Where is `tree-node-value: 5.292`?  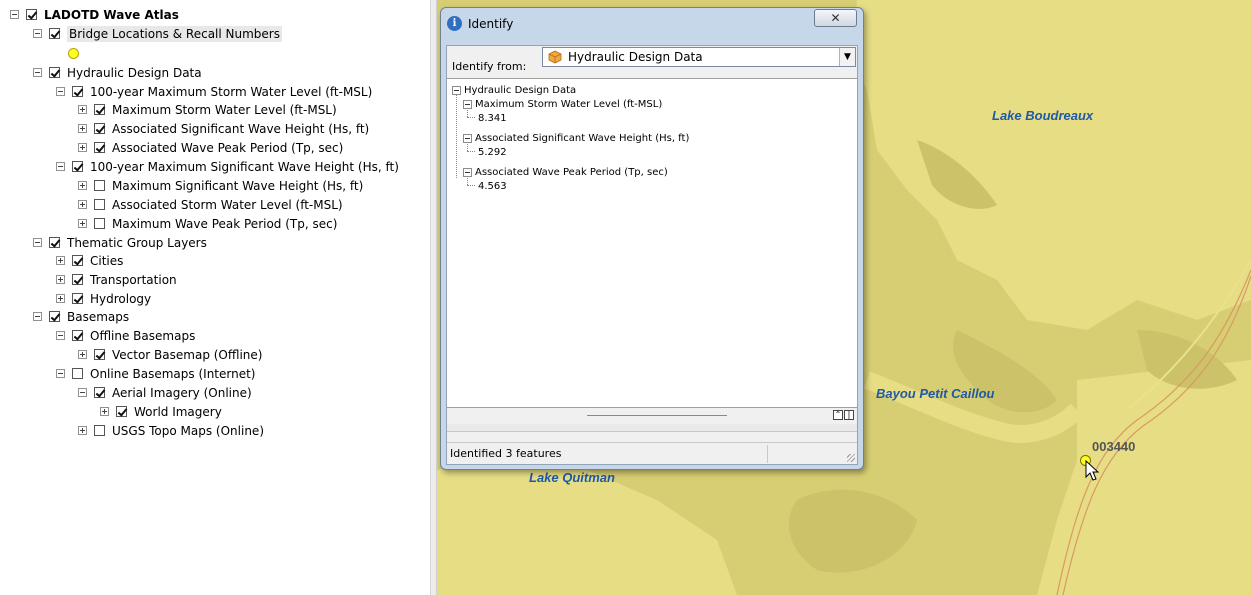 tree-node-value: 5.292 is located at coordinates (492, 152).